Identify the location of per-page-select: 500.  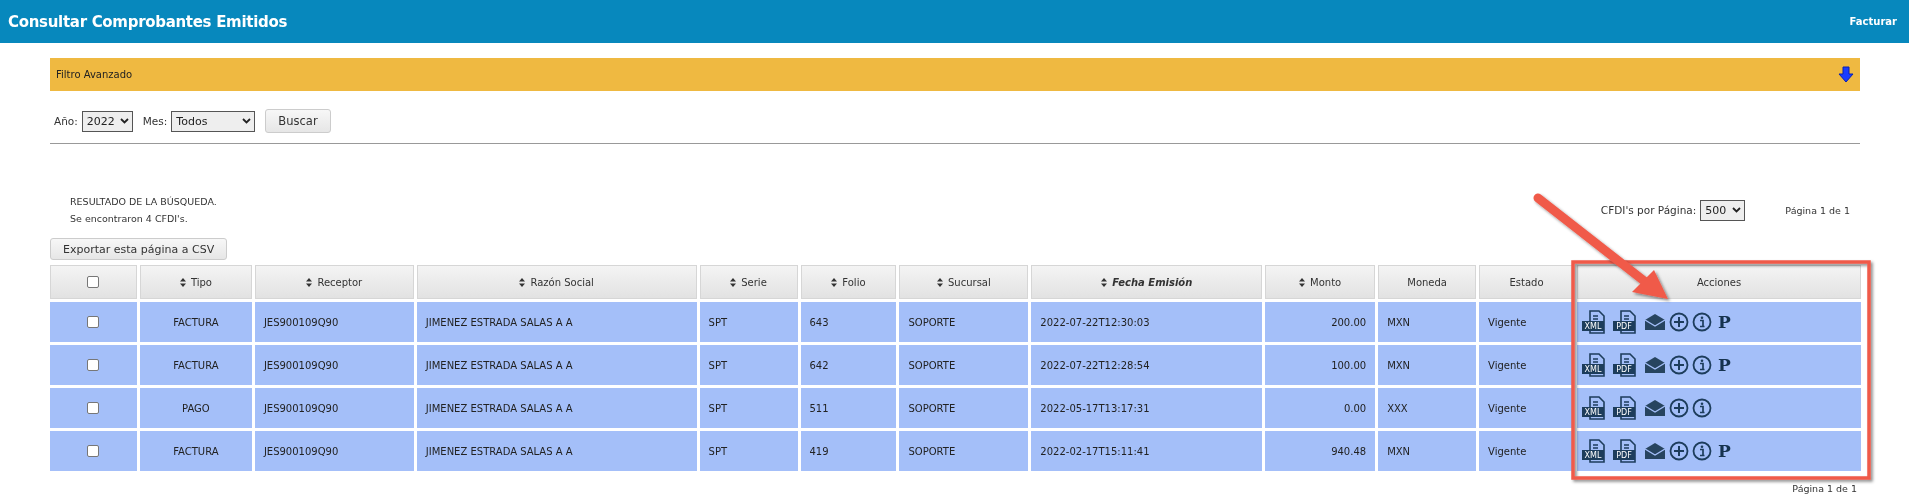
(1723, 210).